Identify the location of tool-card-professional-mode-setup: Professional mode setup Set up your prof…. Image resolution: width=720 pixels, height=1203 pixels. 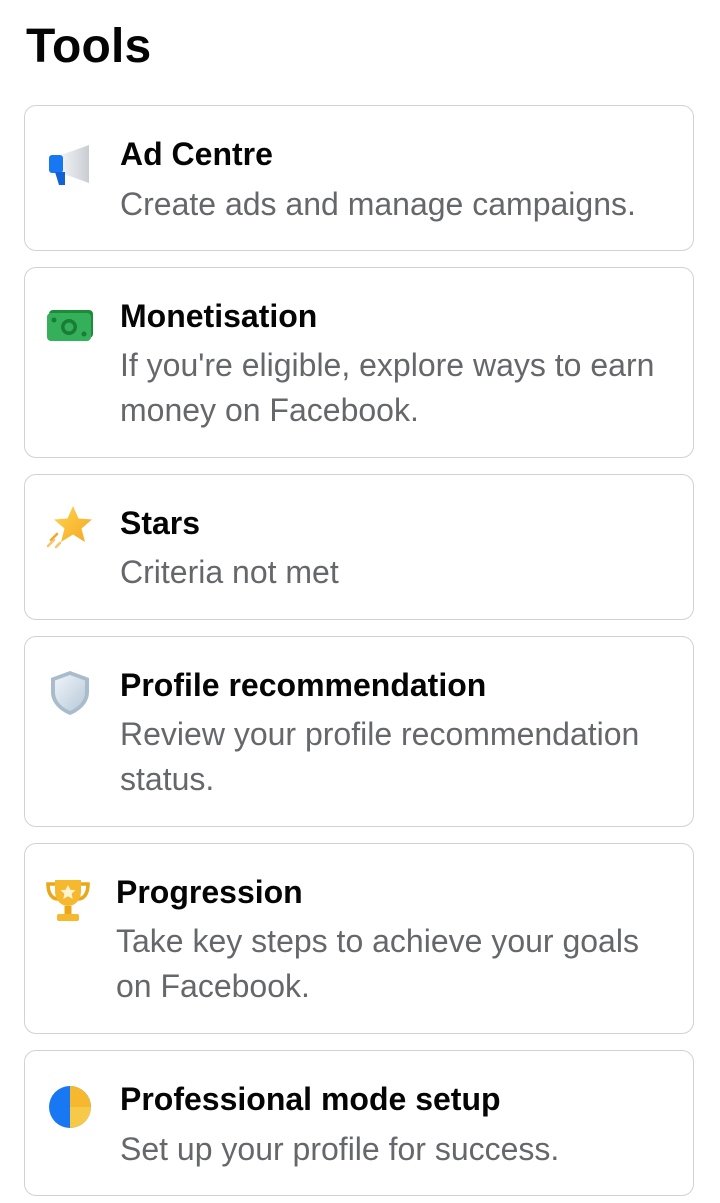
(359, 1123).